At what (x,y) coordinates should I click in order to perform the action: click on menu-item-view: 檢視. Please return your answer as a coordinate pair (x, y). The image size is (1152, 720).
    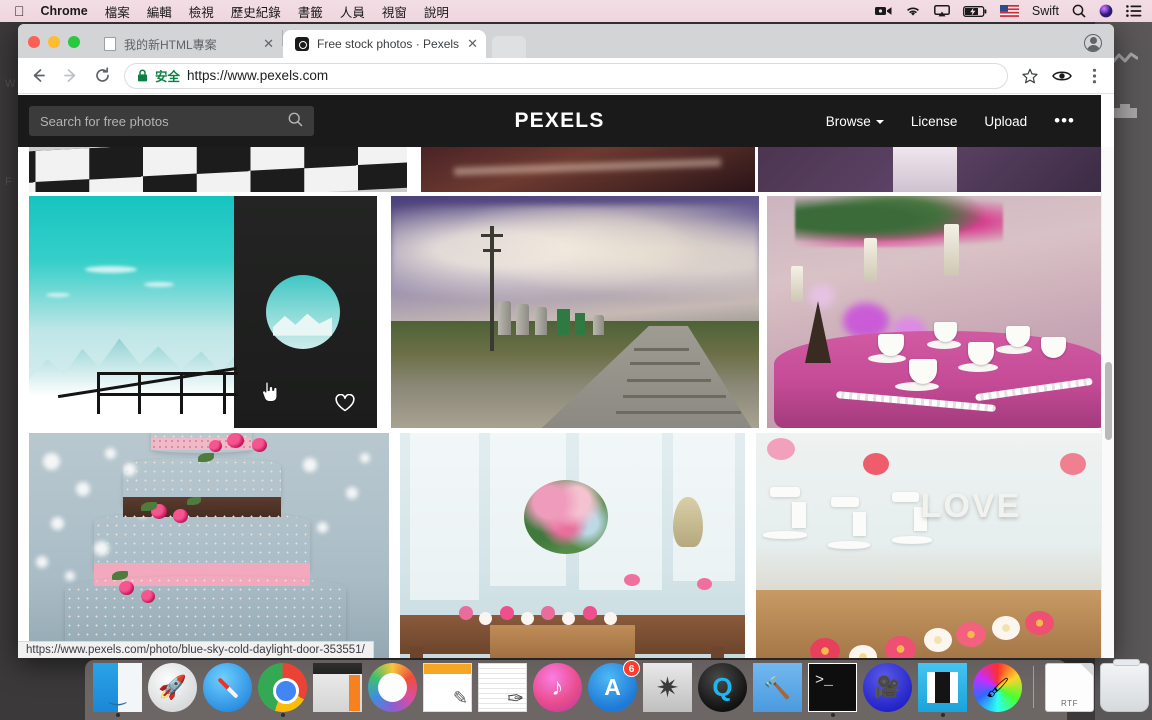
    Looking at the image, I should click on (201, 11).